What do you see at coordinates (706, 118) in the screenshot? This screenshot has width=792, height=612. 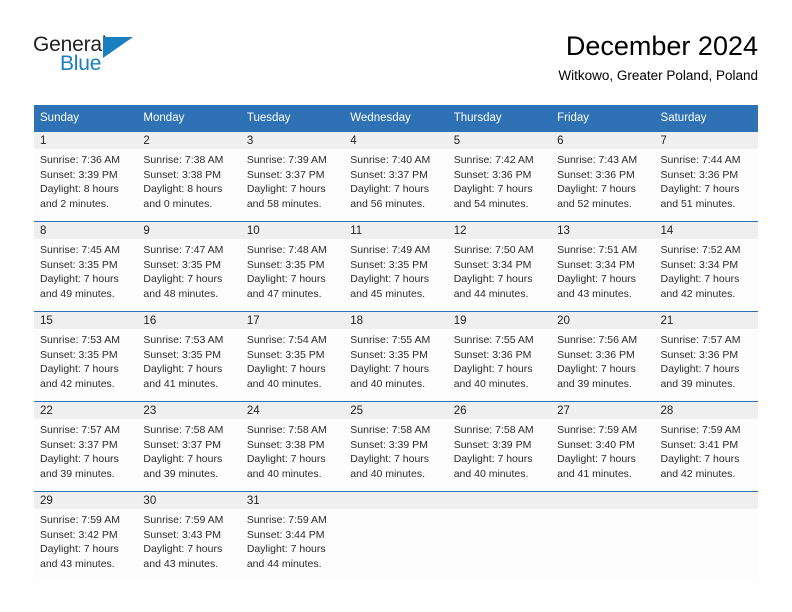 I see `weekday-header-saturday: Saturday` at bounding box center [706, 118].